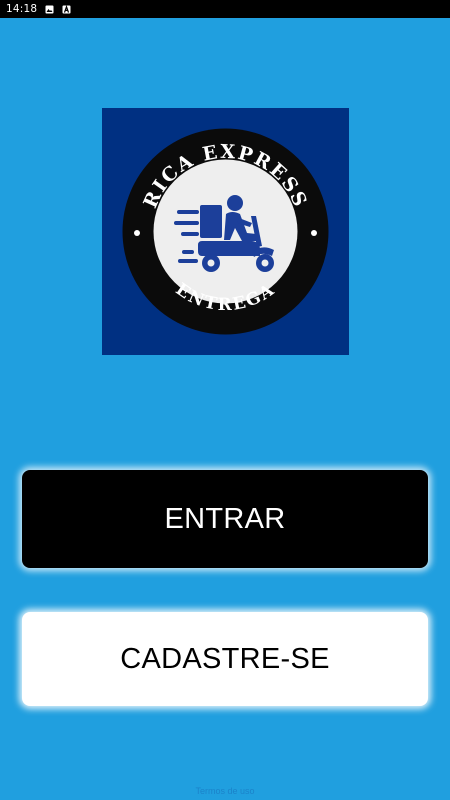 The height and width of the screenshot is (800, 450). What do you see at coordinates (225, 791) in the screenshot?
I see `terms-link: Termos de uso` at bounding box center [225, 791].